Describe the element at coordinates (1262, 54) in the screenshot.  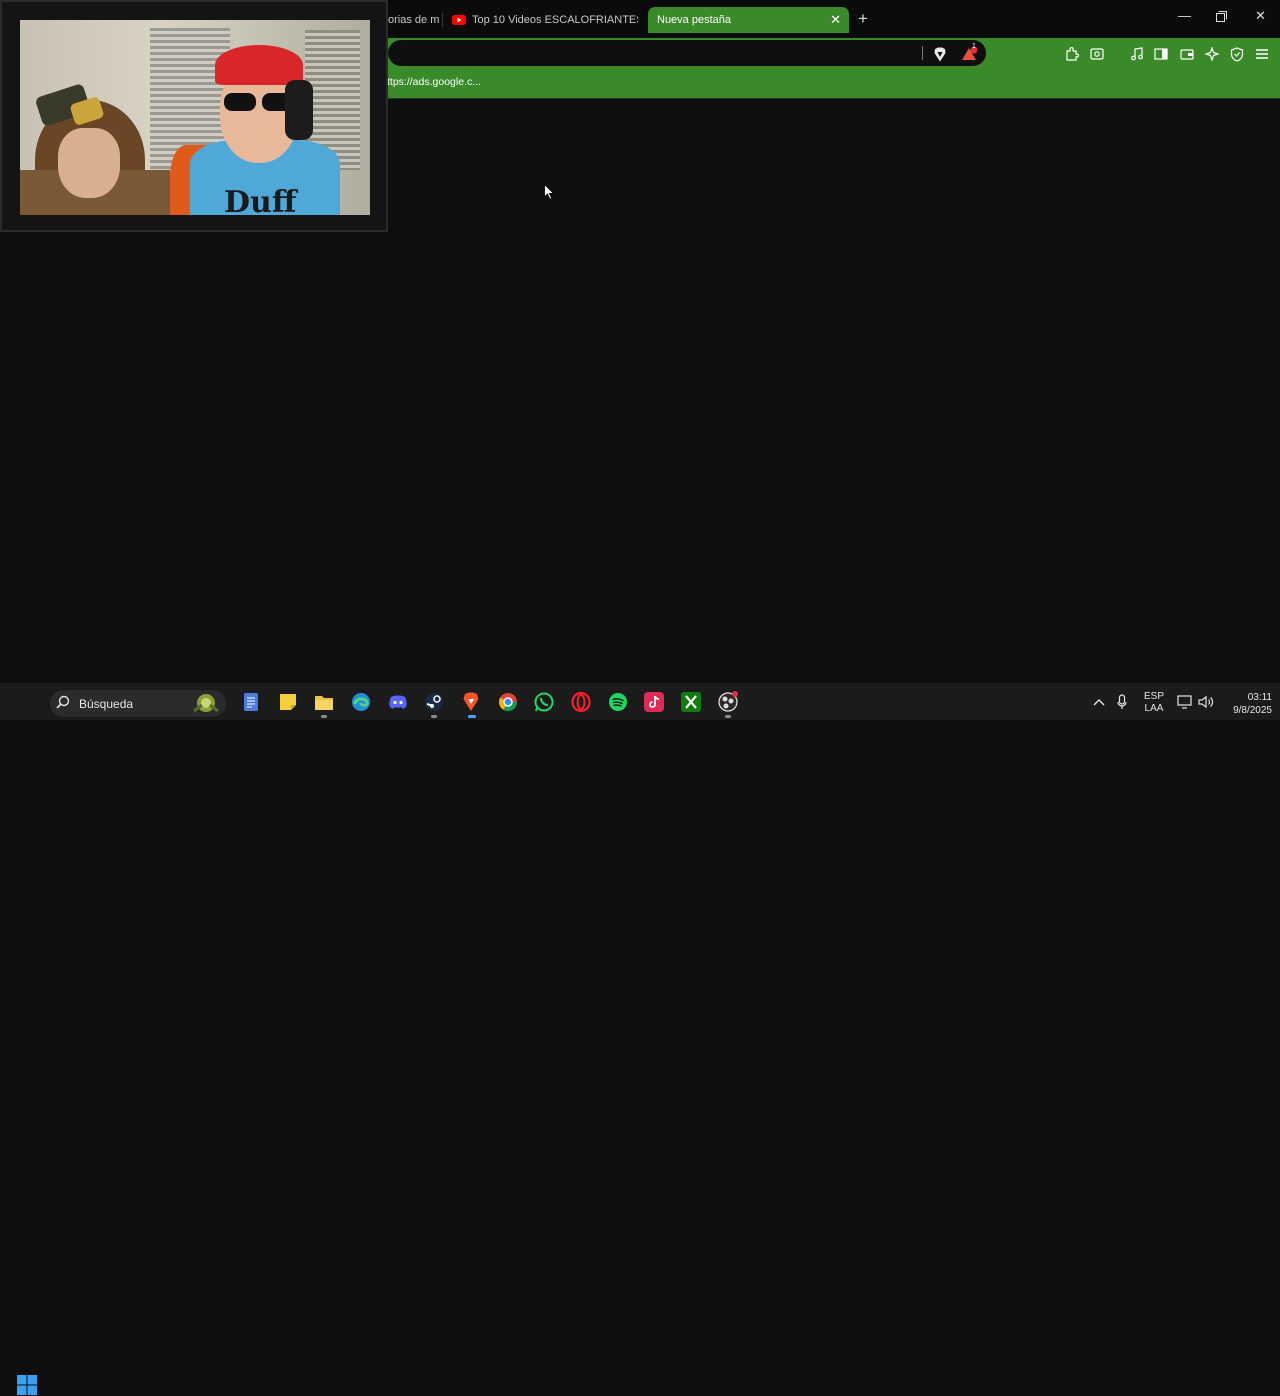
I see `menu-icon` at that location.